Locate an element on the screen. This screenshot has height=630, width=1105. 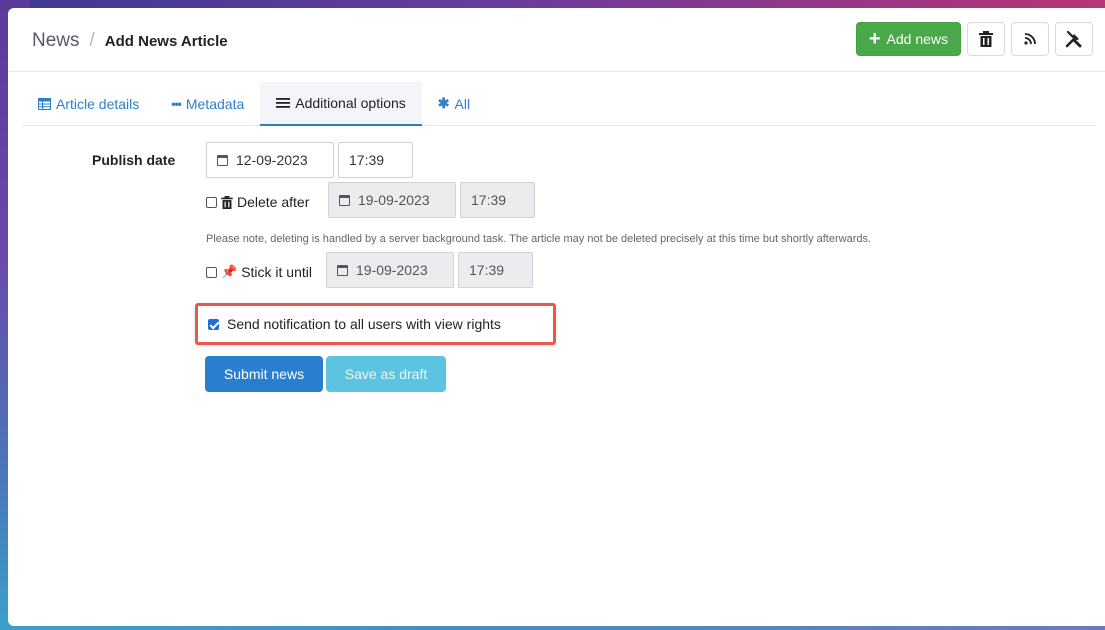
delete-date-input: 19-09-2023 is located at coordinates (392, 200).